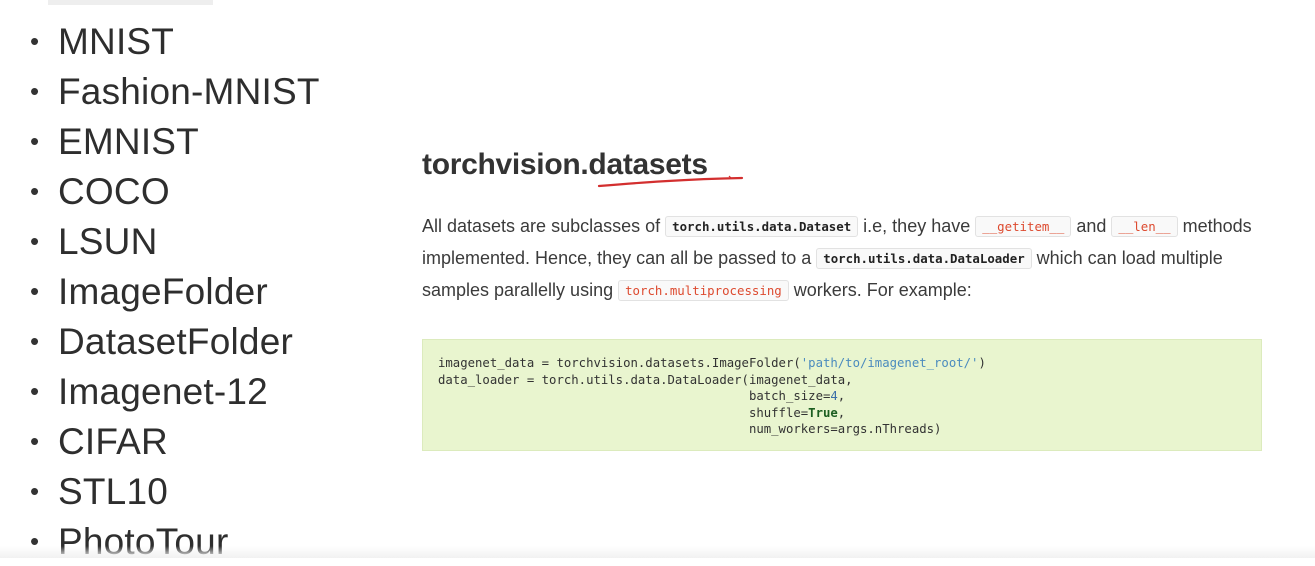 This screenshot has height=566, width=1315. I want to click on list-item: • MNIST, so click(175, 41).